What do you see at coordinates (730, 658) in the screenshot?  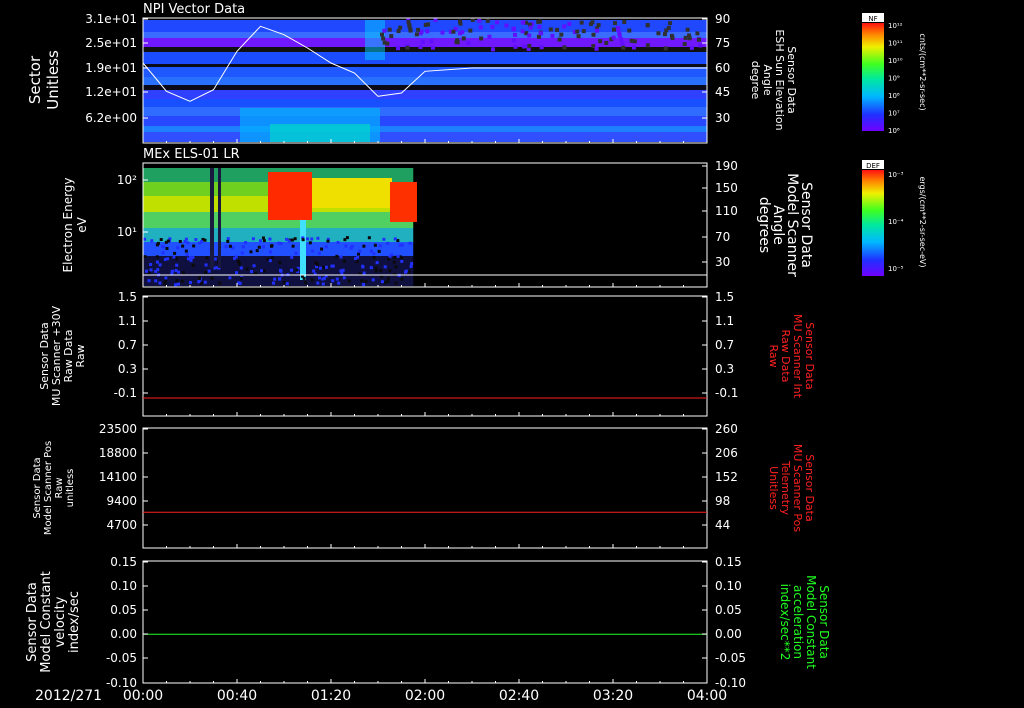 I see `vel-right-tick-label: -0.05` at bounding box center [730, 658].